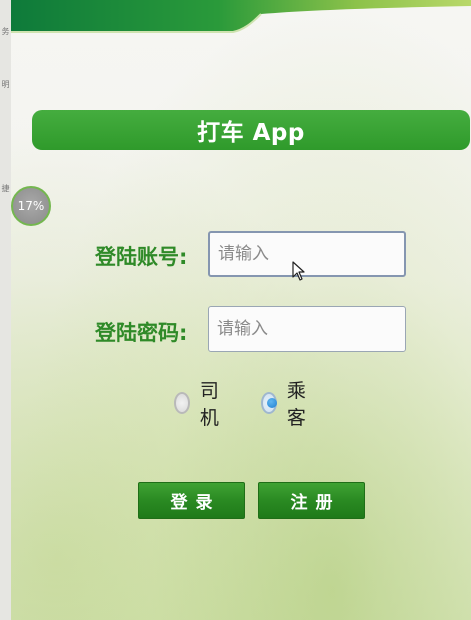 This screenshot has height=620, width=471. What do you see at coordinates (141, 257) in the screenshot?
I see `account-label: 登陆账号:` at bounding box center [141, 257].